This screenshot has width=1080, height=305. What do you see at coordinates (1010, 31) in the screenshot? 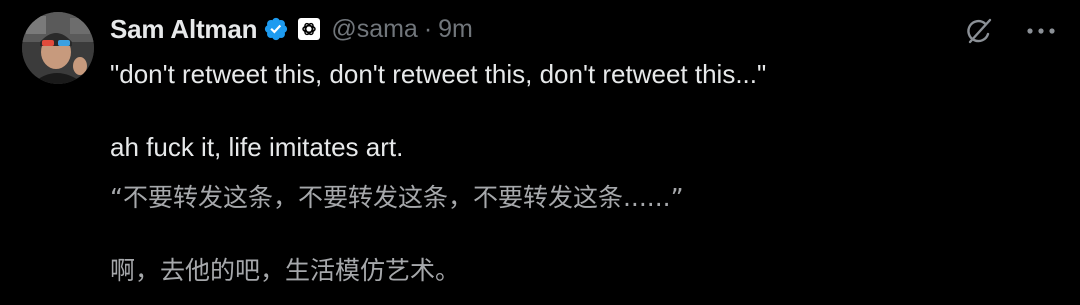
I see `tweet-actions` at bounding box center [1010, 31].